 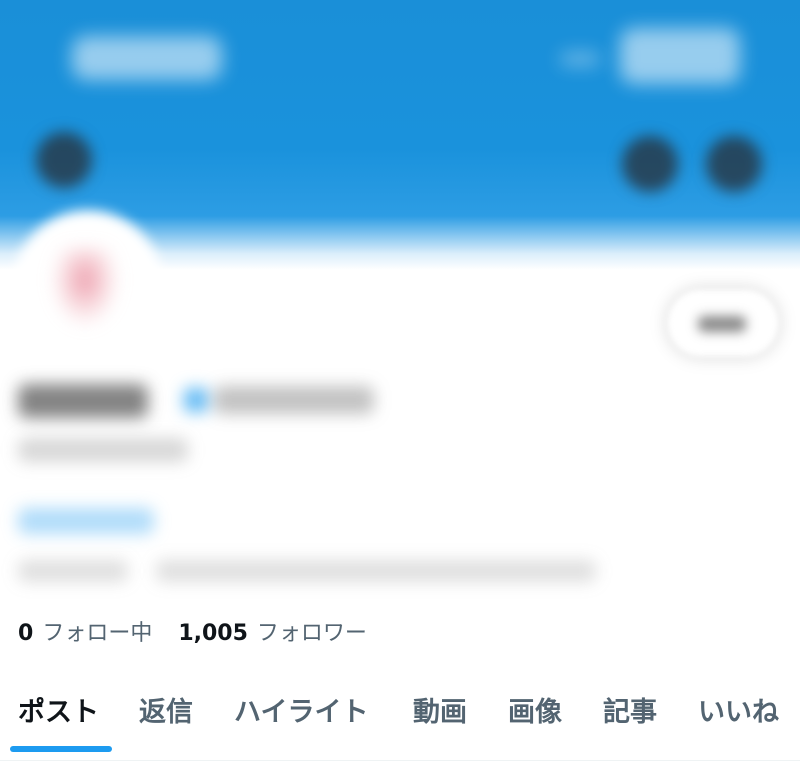 What do you see at coordinates (723, 323) in the screenshot?
I see `follow-button` at bounding box center [723, 323].